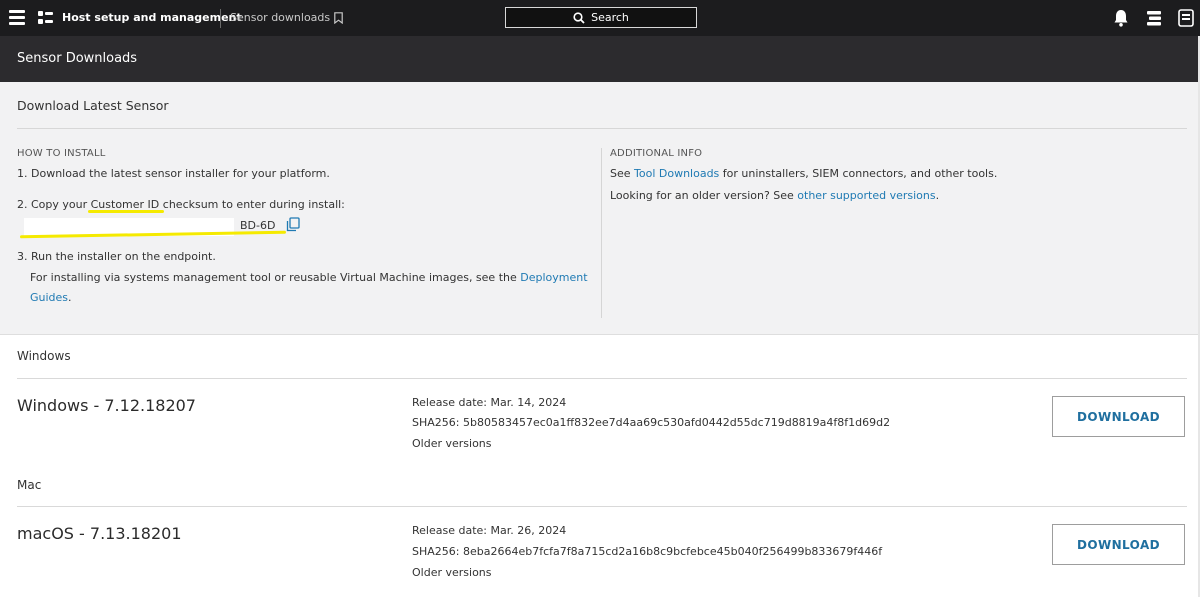 The width and height of the screenshot is (1200, 597). I want to click on bell-icon, so click(1121, 18).